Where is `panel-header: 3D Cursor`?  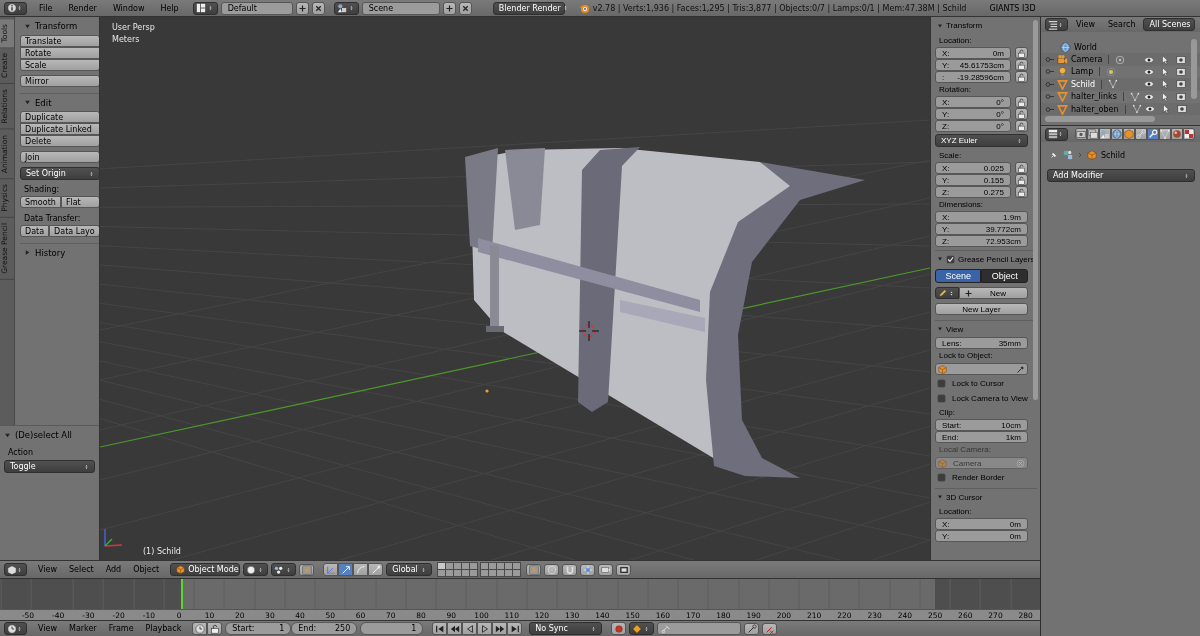
panel-header: 3D Cursor is located at coordinates (986, 496).